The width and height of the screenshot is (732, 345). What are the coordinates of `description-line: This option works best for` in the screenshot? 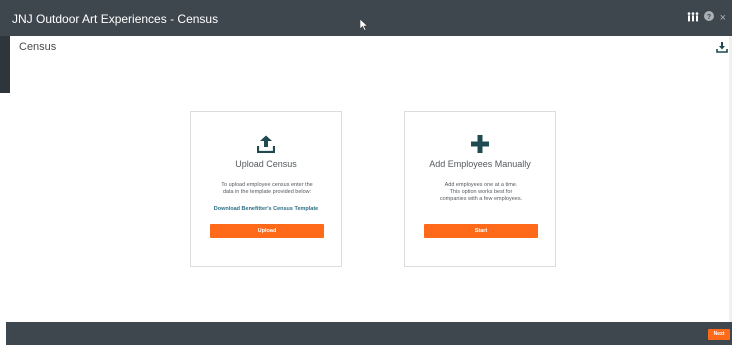 It's located at (481, 192).